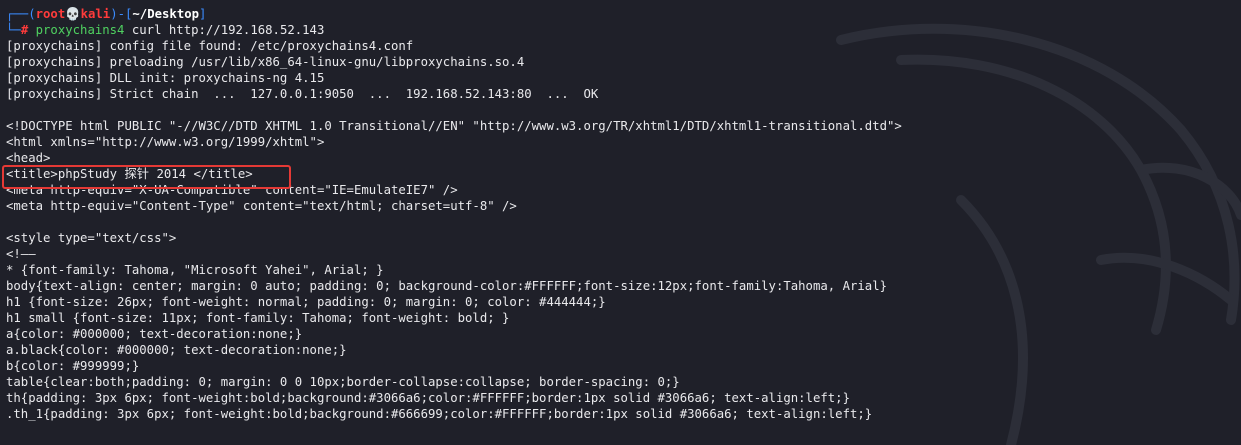 This screenshot has height=445, width=1241. Describe the element at coordinates (21, 254) in the screenshot. I see `output-line: <!——` at that location.